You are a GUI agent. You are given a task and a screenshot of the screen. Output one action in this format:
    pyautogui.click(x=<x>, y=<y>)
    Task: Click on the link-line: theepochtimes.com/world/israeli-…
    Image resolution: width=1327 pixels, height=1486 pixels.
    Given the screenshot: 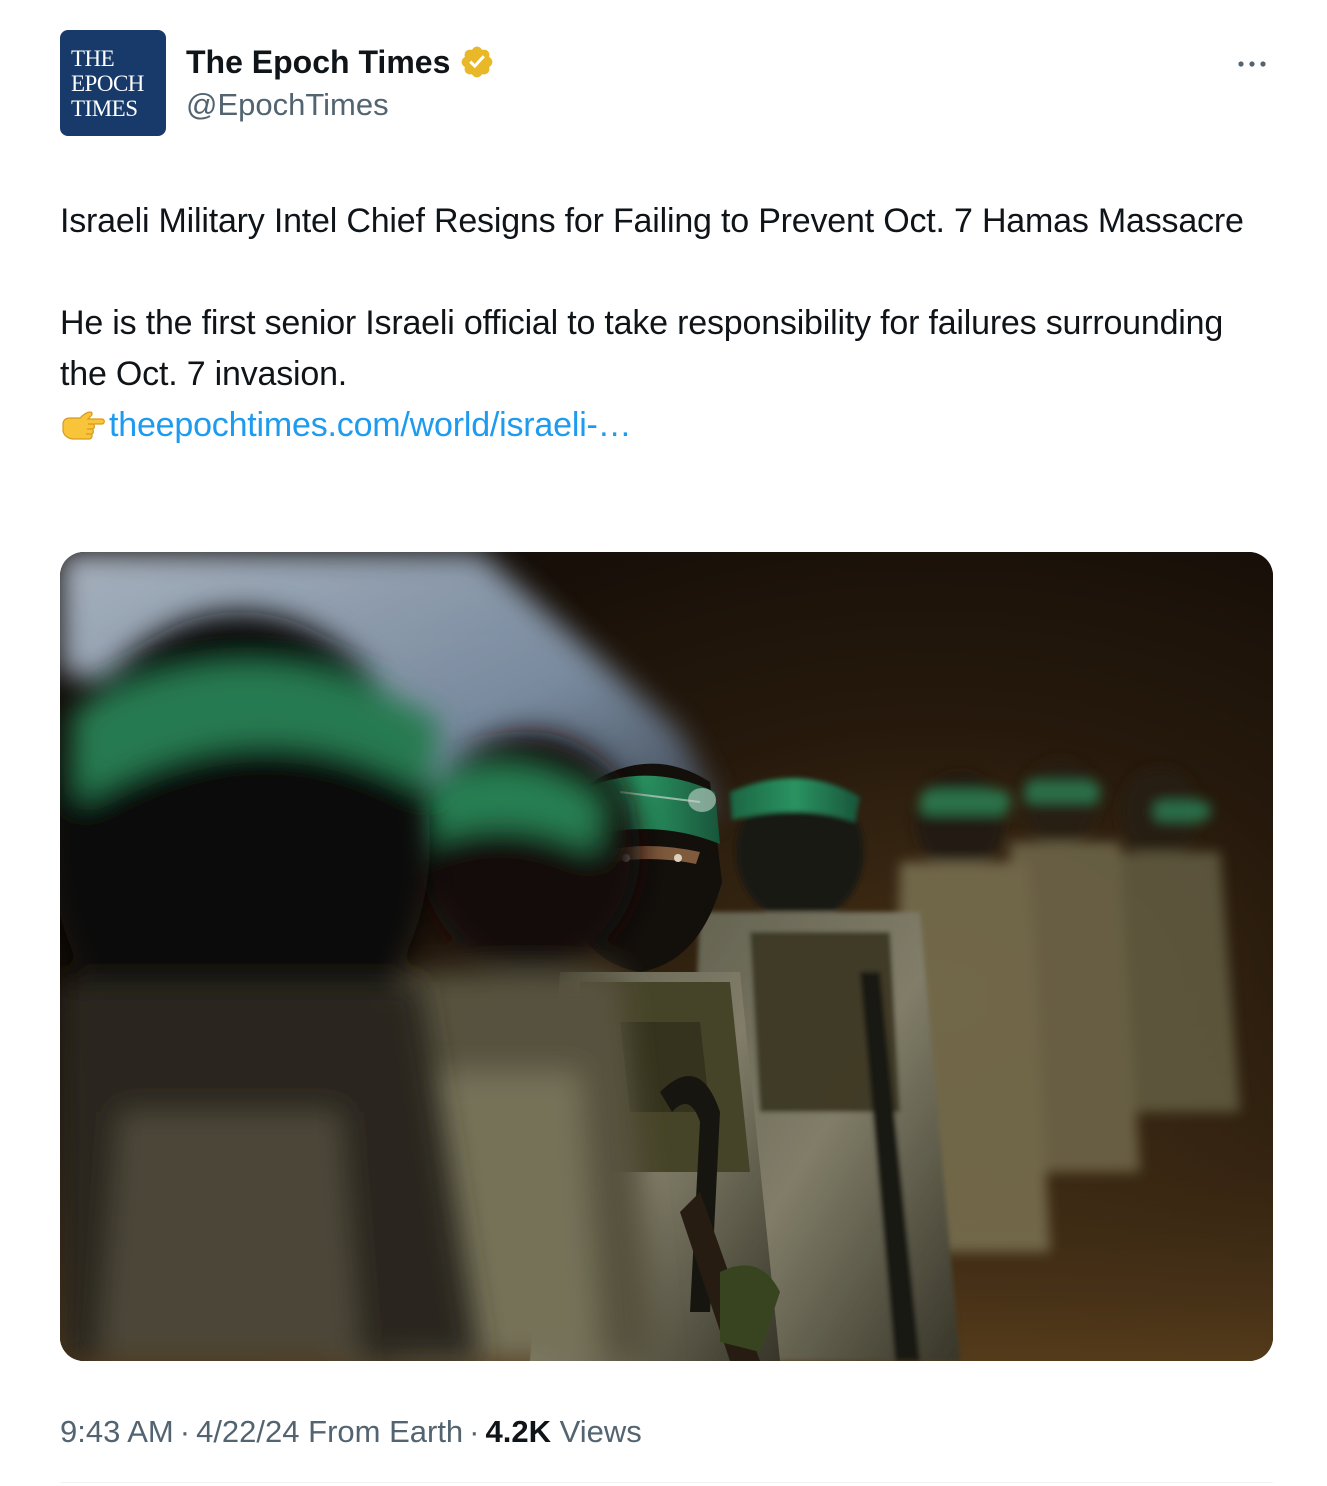 What is the action you would take?
    pyautogui.click(x=666, y=425)
    